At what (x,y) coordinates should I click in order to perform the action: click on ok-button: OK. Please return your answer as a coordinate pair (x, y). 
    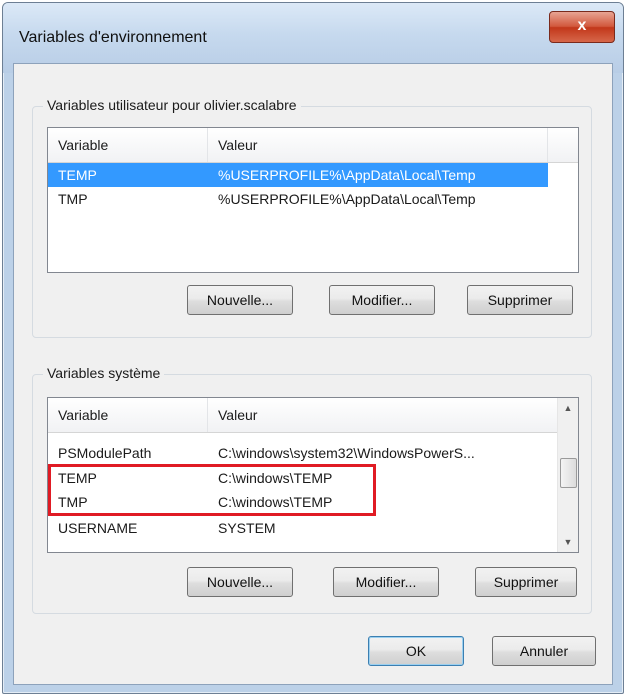
    Looking at the image, I should click on (416, 651).